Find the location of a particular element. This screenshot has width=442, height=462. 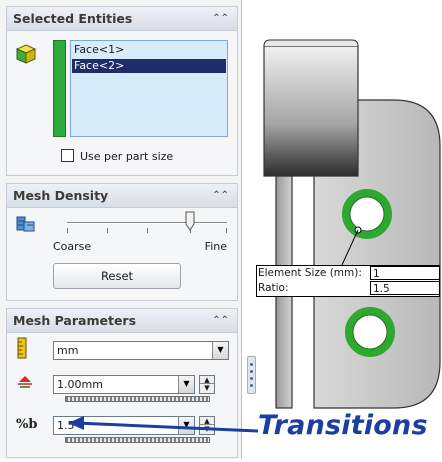

transitions-arrow is located at coordinates (163, 424).